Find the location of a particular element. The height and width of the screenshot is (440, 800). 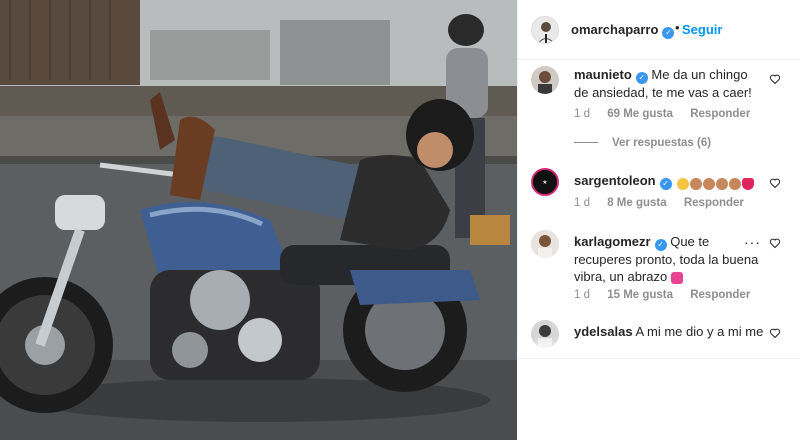

comment-meta: 1 d 8 Me gusta Responder is located at coordinates (666, 203).